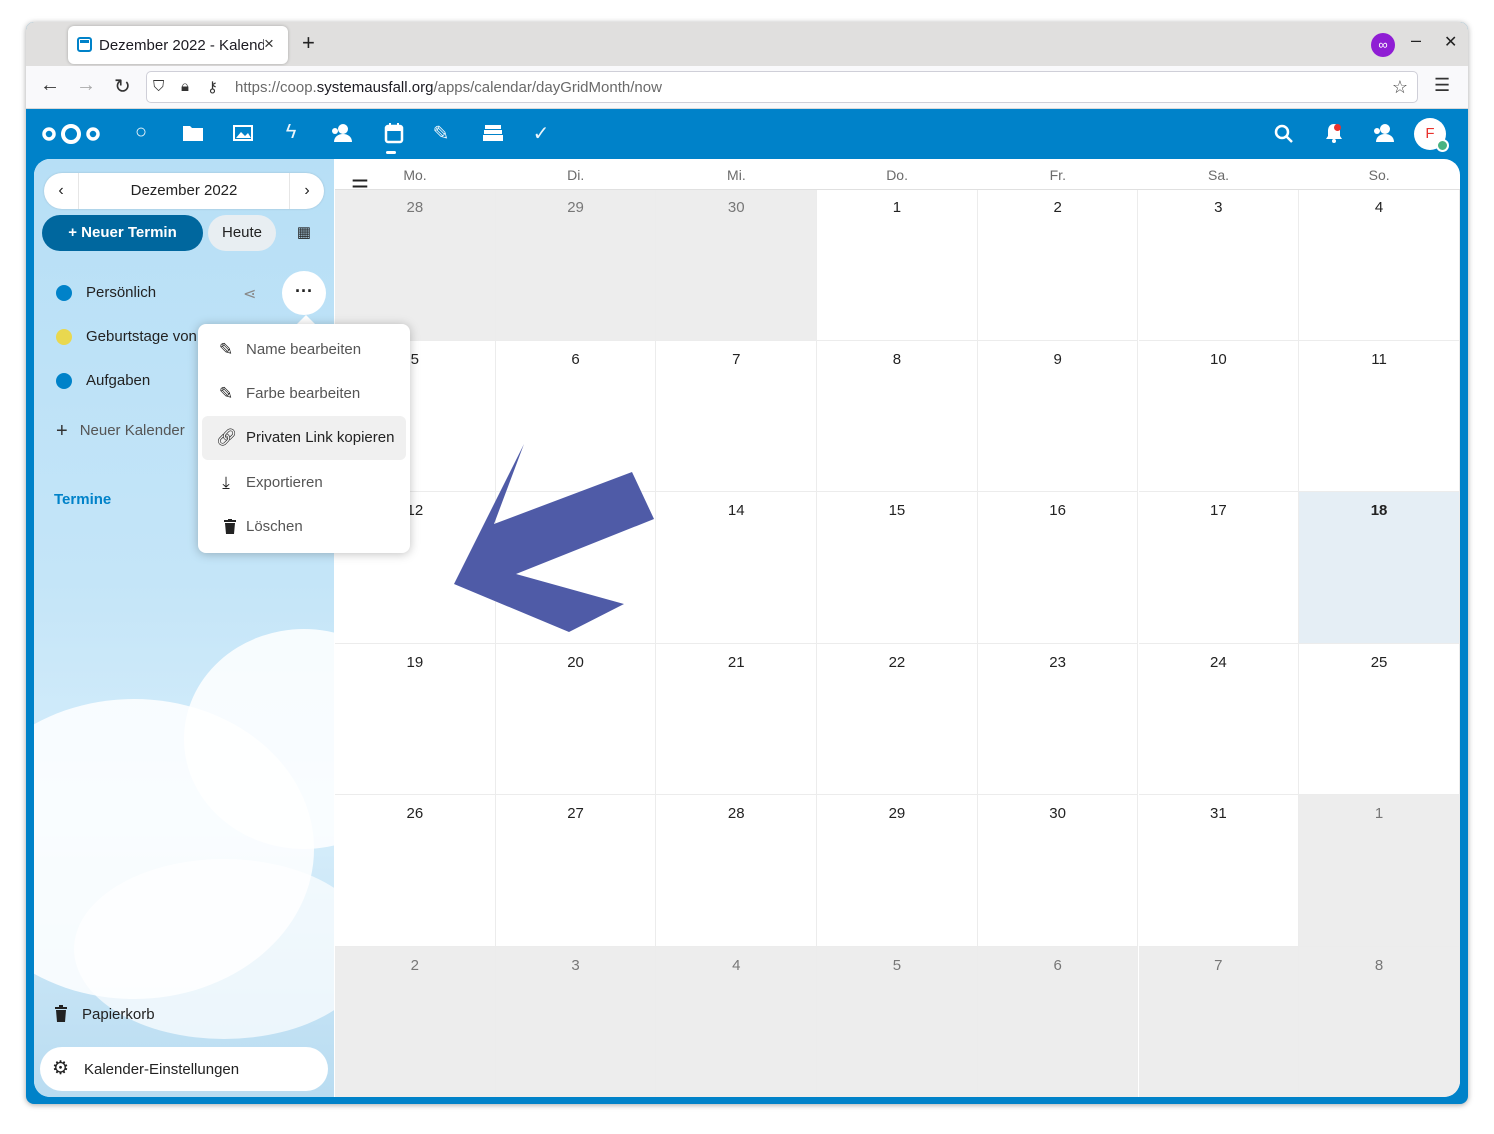 Image resolution: width=1494 pixels, height=1134 pixels. What do you see at coordinates (1058, 510) in the screenshot?
I see `day-number: 16` at bounding box center [1058, 510].